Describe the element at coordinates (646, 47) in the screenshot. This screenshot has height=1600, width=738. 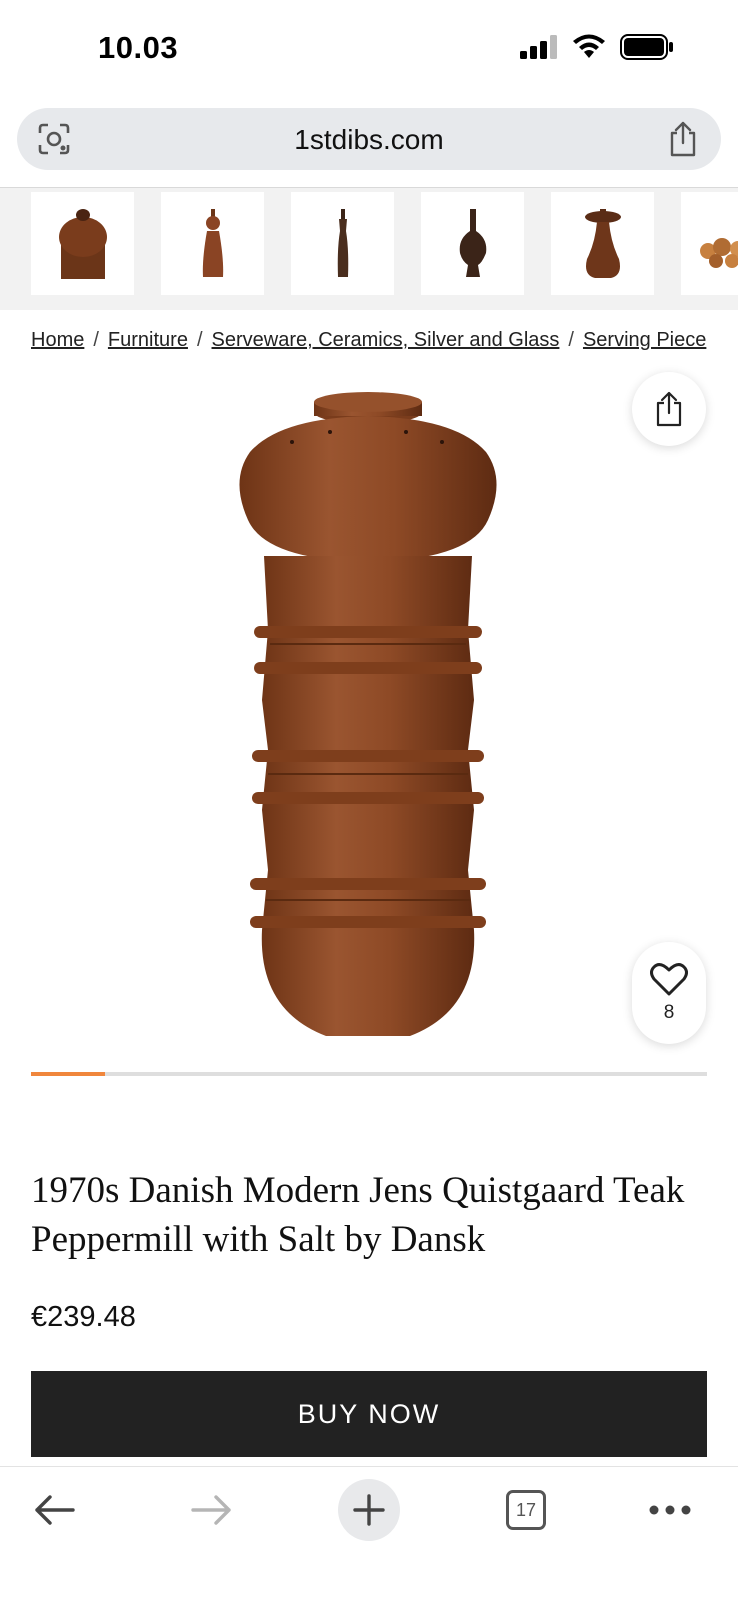
I see `battery-icon` at that location.